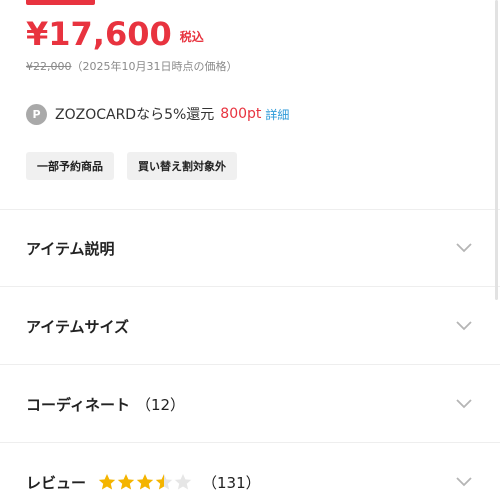 This screenshot has height=500, width=500. I want to click on sale-badge, so click(60, 2).